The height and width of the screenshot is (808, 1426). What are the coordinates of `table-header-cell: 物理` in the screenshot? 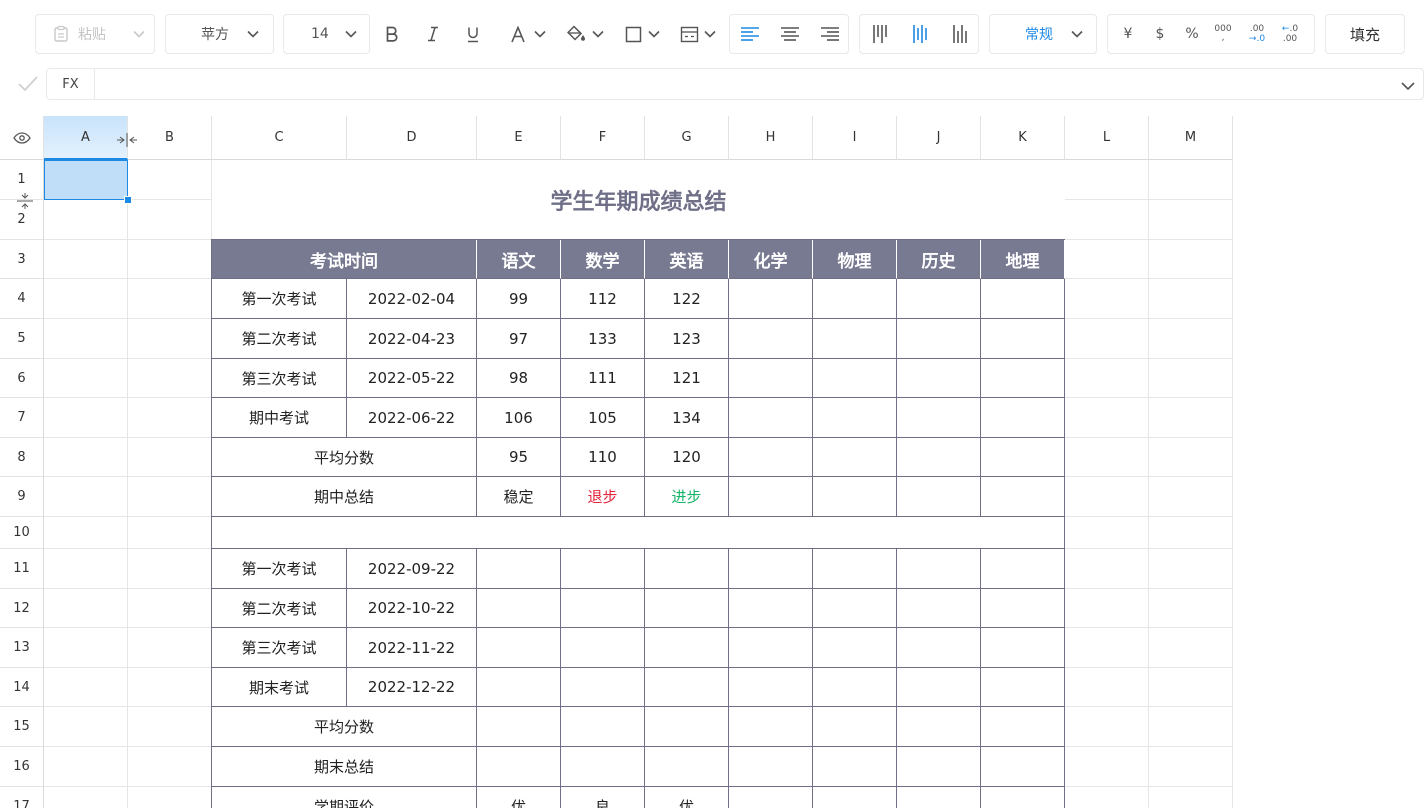 It's located at (855, 259).